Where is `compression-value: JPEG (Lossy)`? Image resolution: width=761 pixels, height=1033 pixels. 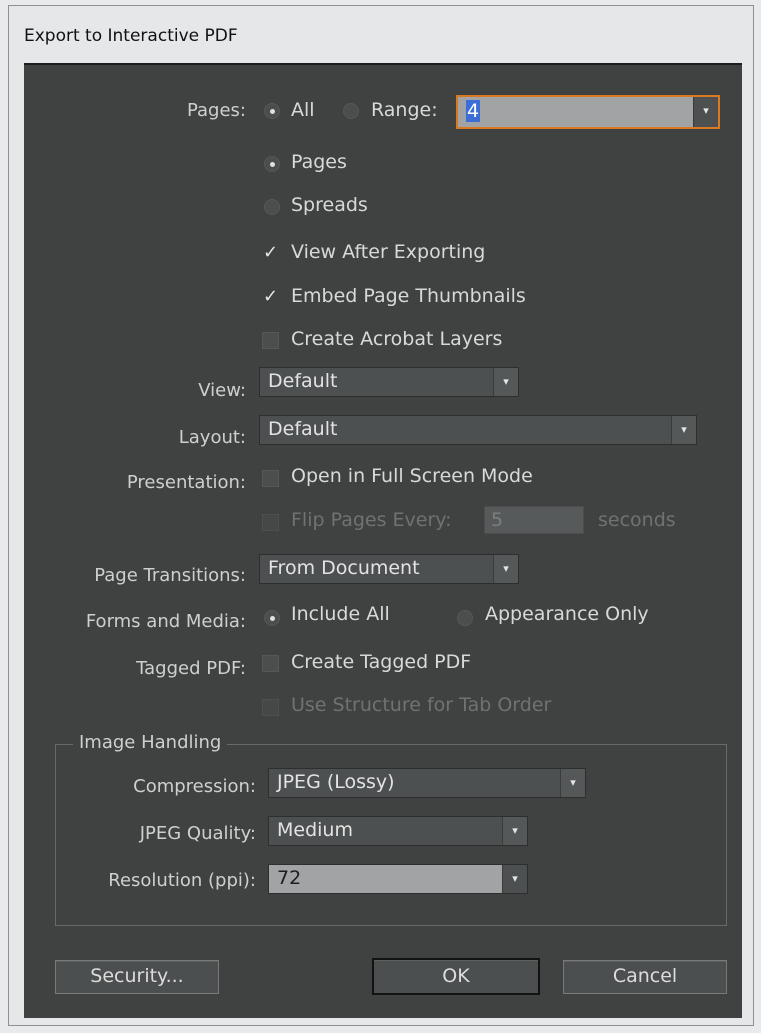 compression-value: JPEG (Lossy) is located at coordinates (336, 782).